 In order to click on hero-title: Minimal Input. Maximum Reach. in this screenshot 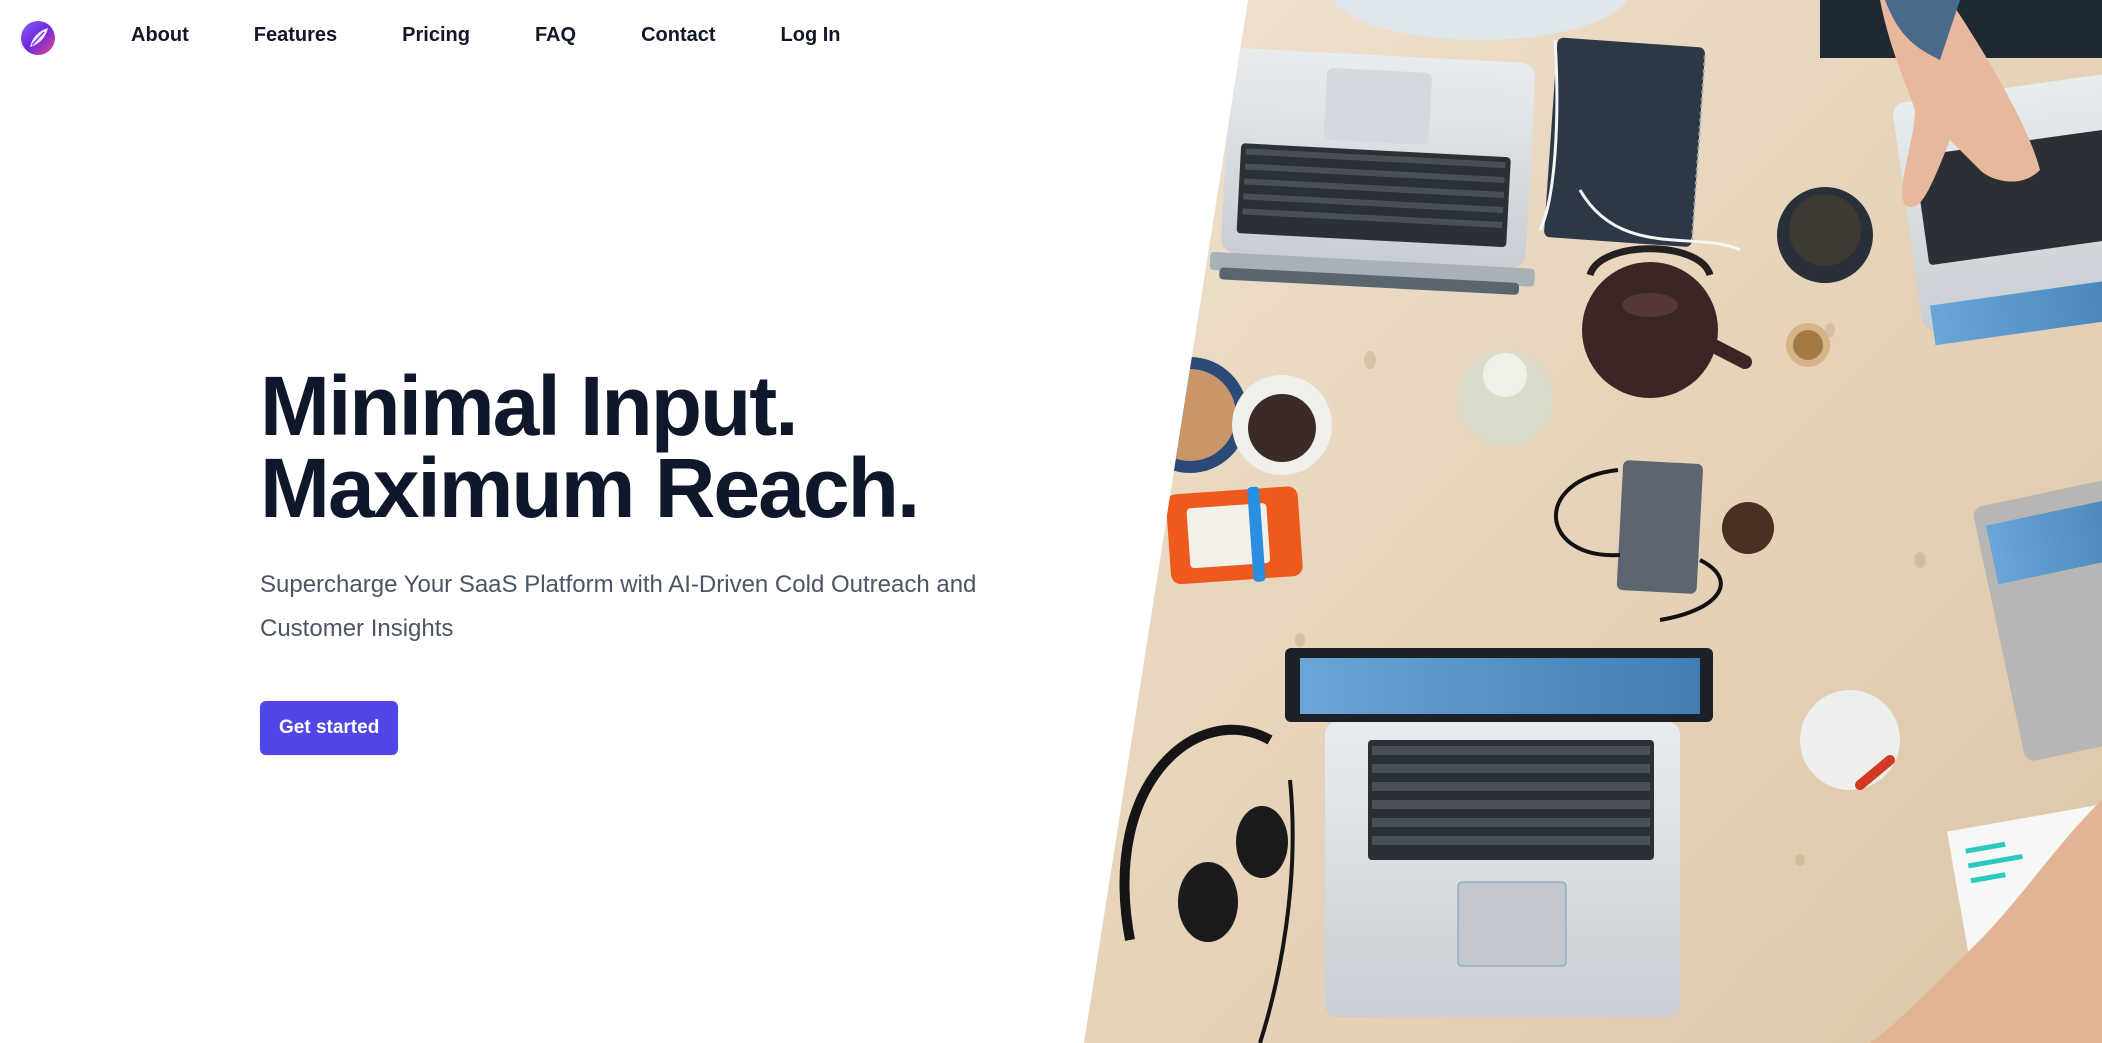, I will do `click(640, 447)`.